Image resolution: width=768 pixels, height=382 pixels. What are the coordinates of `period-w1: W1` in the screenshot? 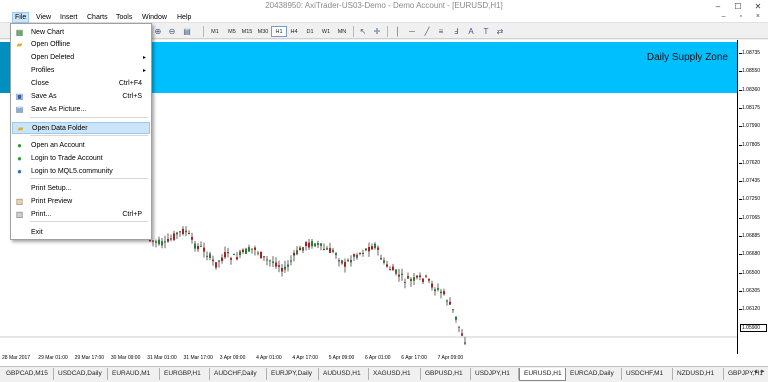 It's located at (326, 31).